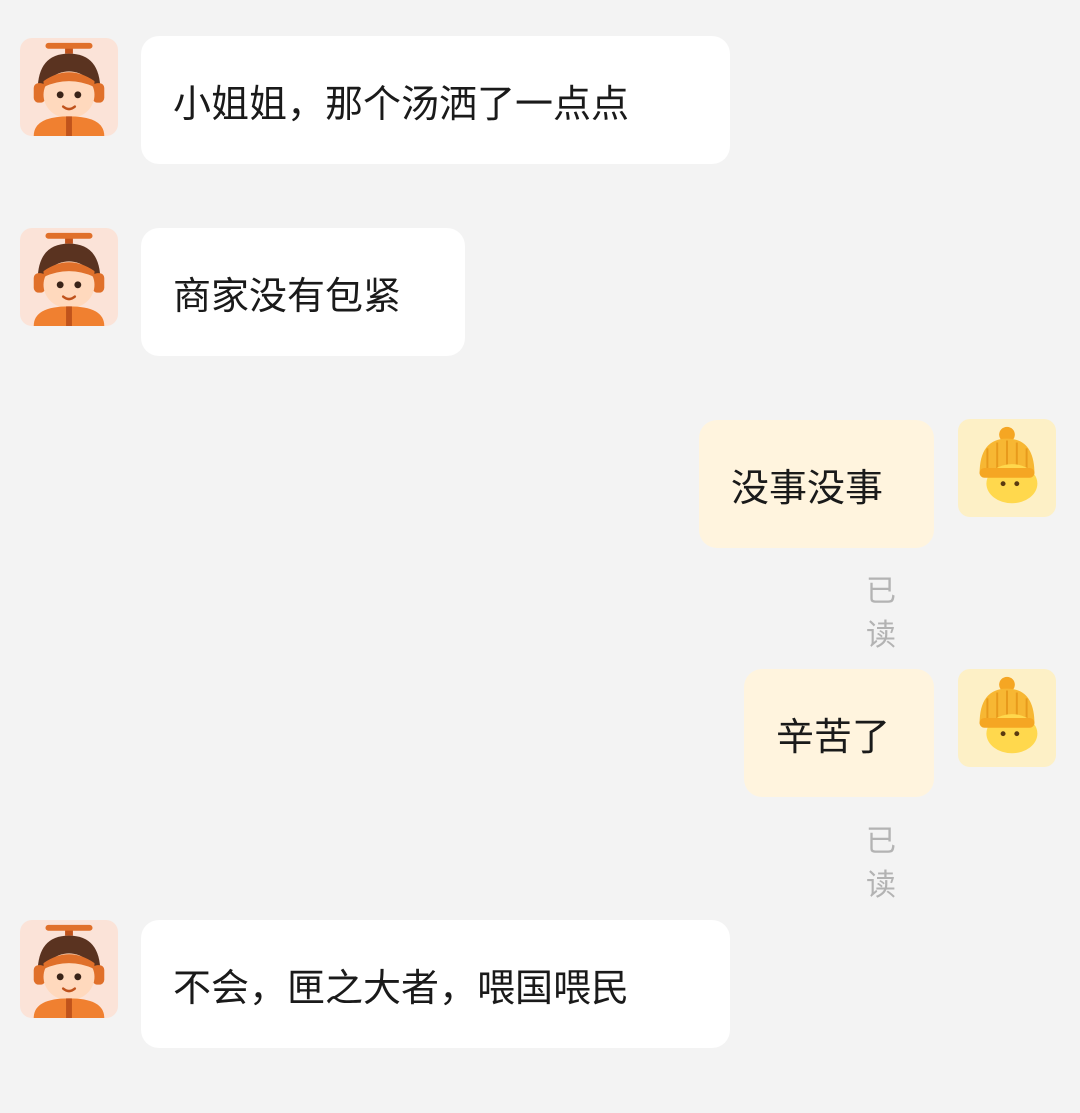  I want to click on message-bubble: 没事没事, so click(816, 484).